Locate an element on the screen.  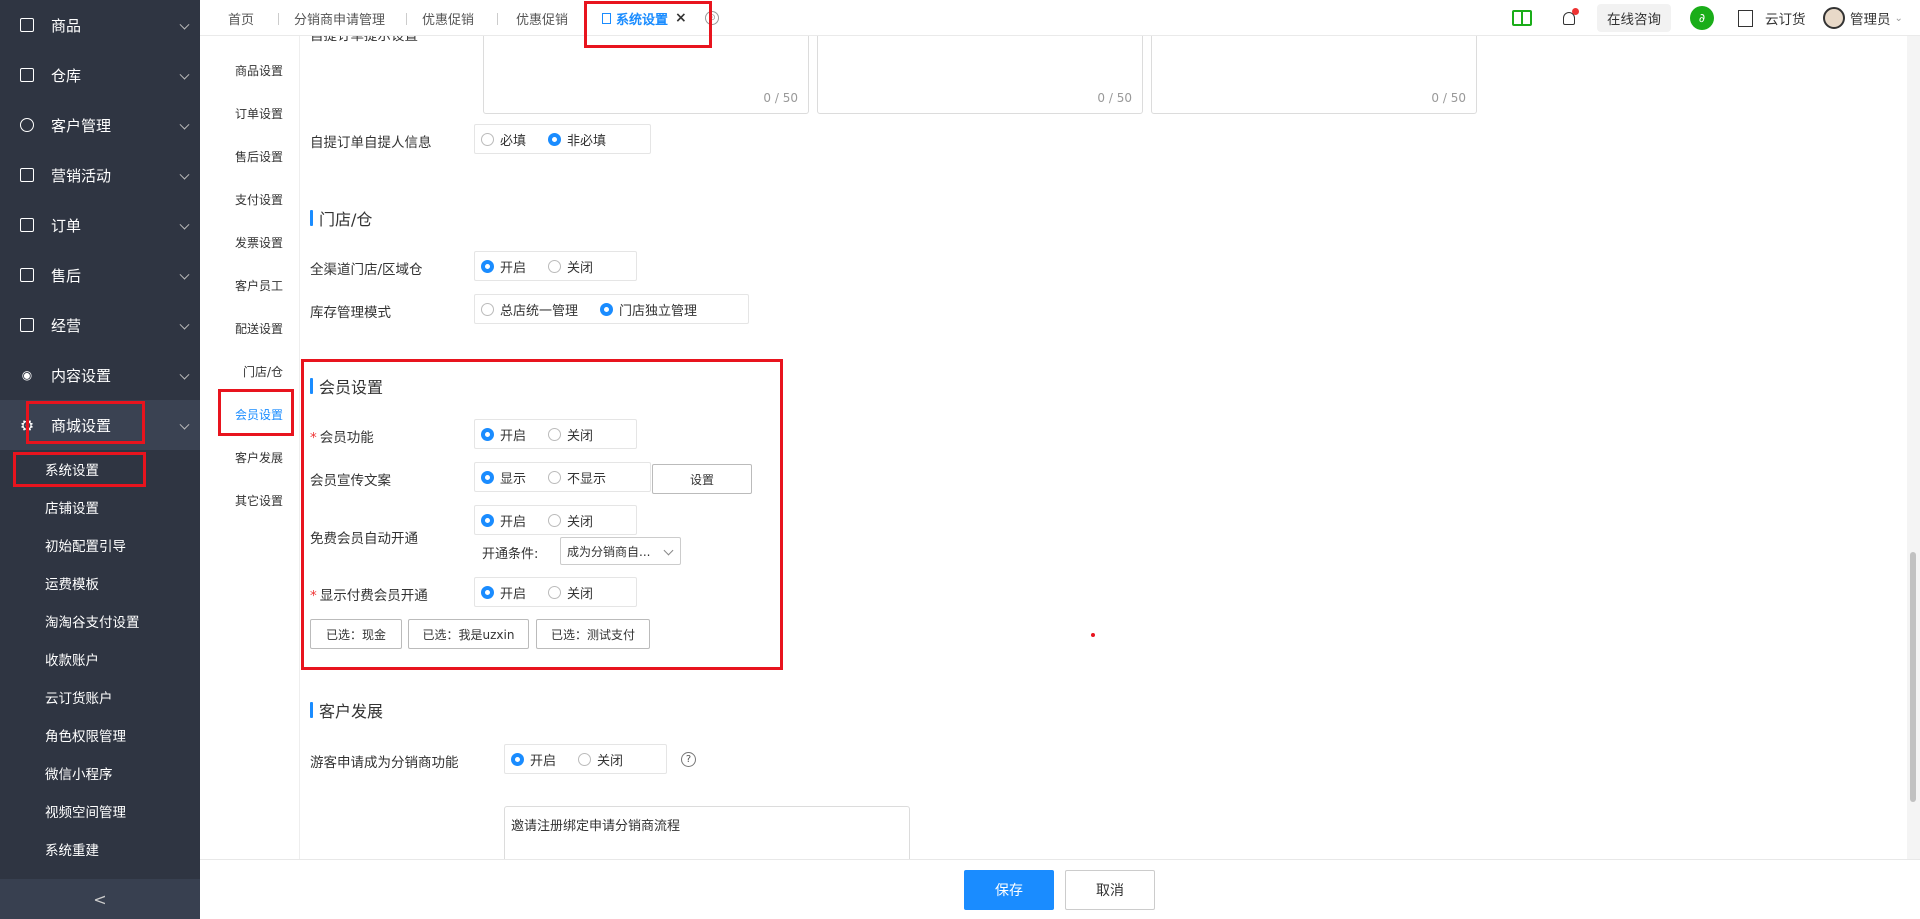
sidebar-subitem-video-space: 视频空间管理 is located at coordinates (100, 811).